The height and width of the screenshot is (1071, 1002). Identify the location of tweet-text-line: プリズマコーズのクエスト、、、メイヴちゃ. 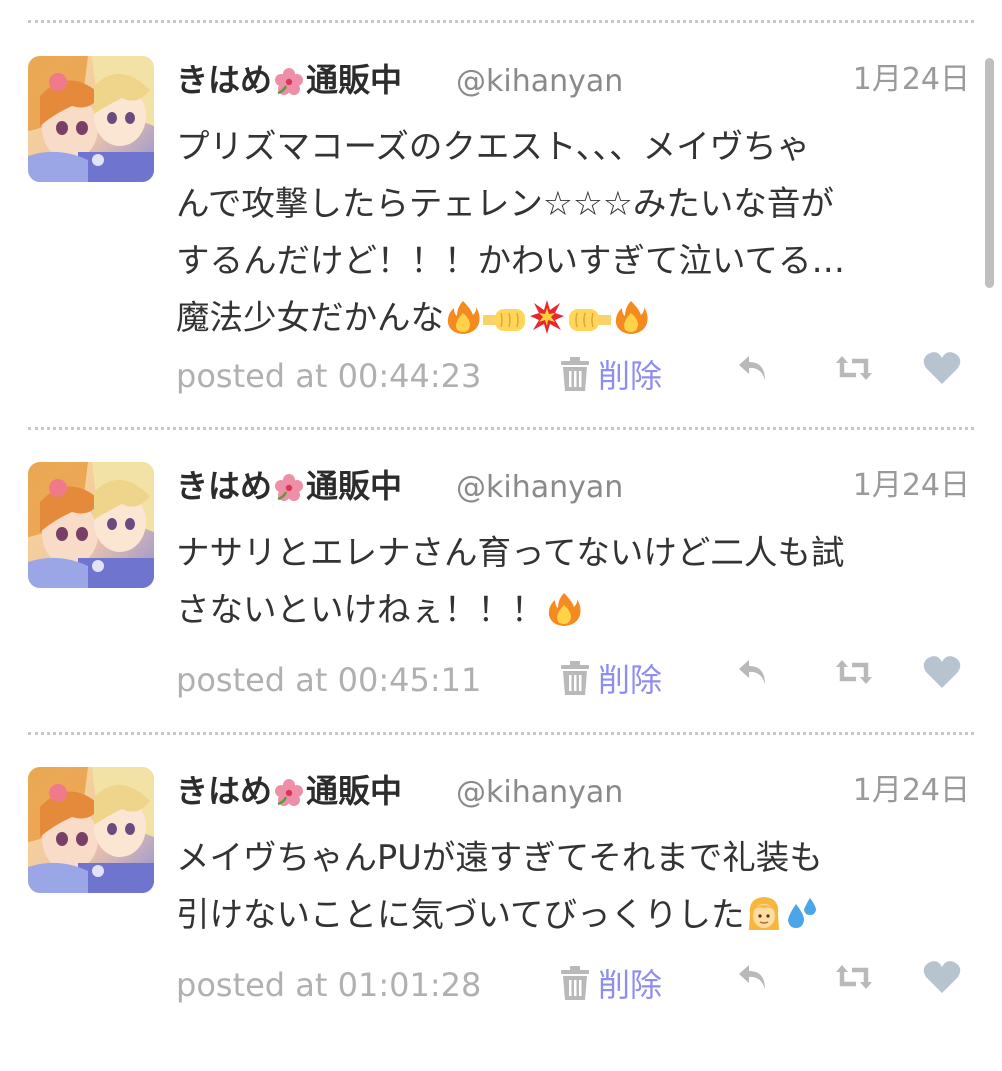
(493, 146).